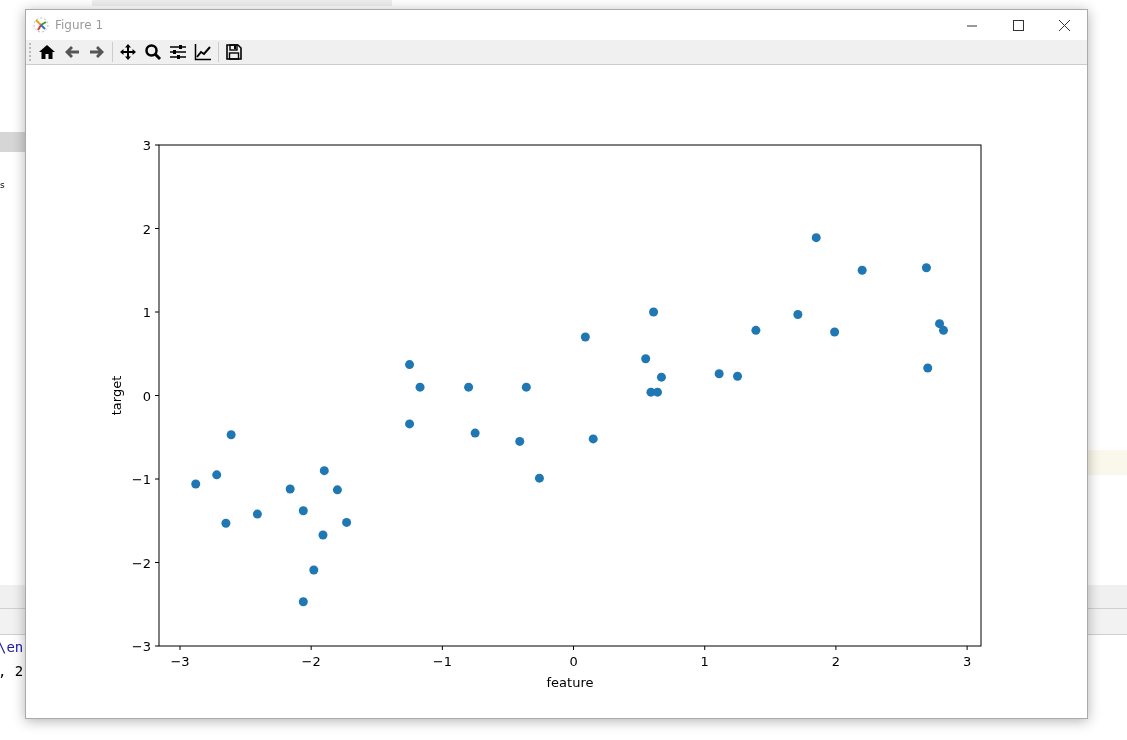  Describe the element at coordinates (47, 52) in the screenshot. I see `home-icon` at that location.